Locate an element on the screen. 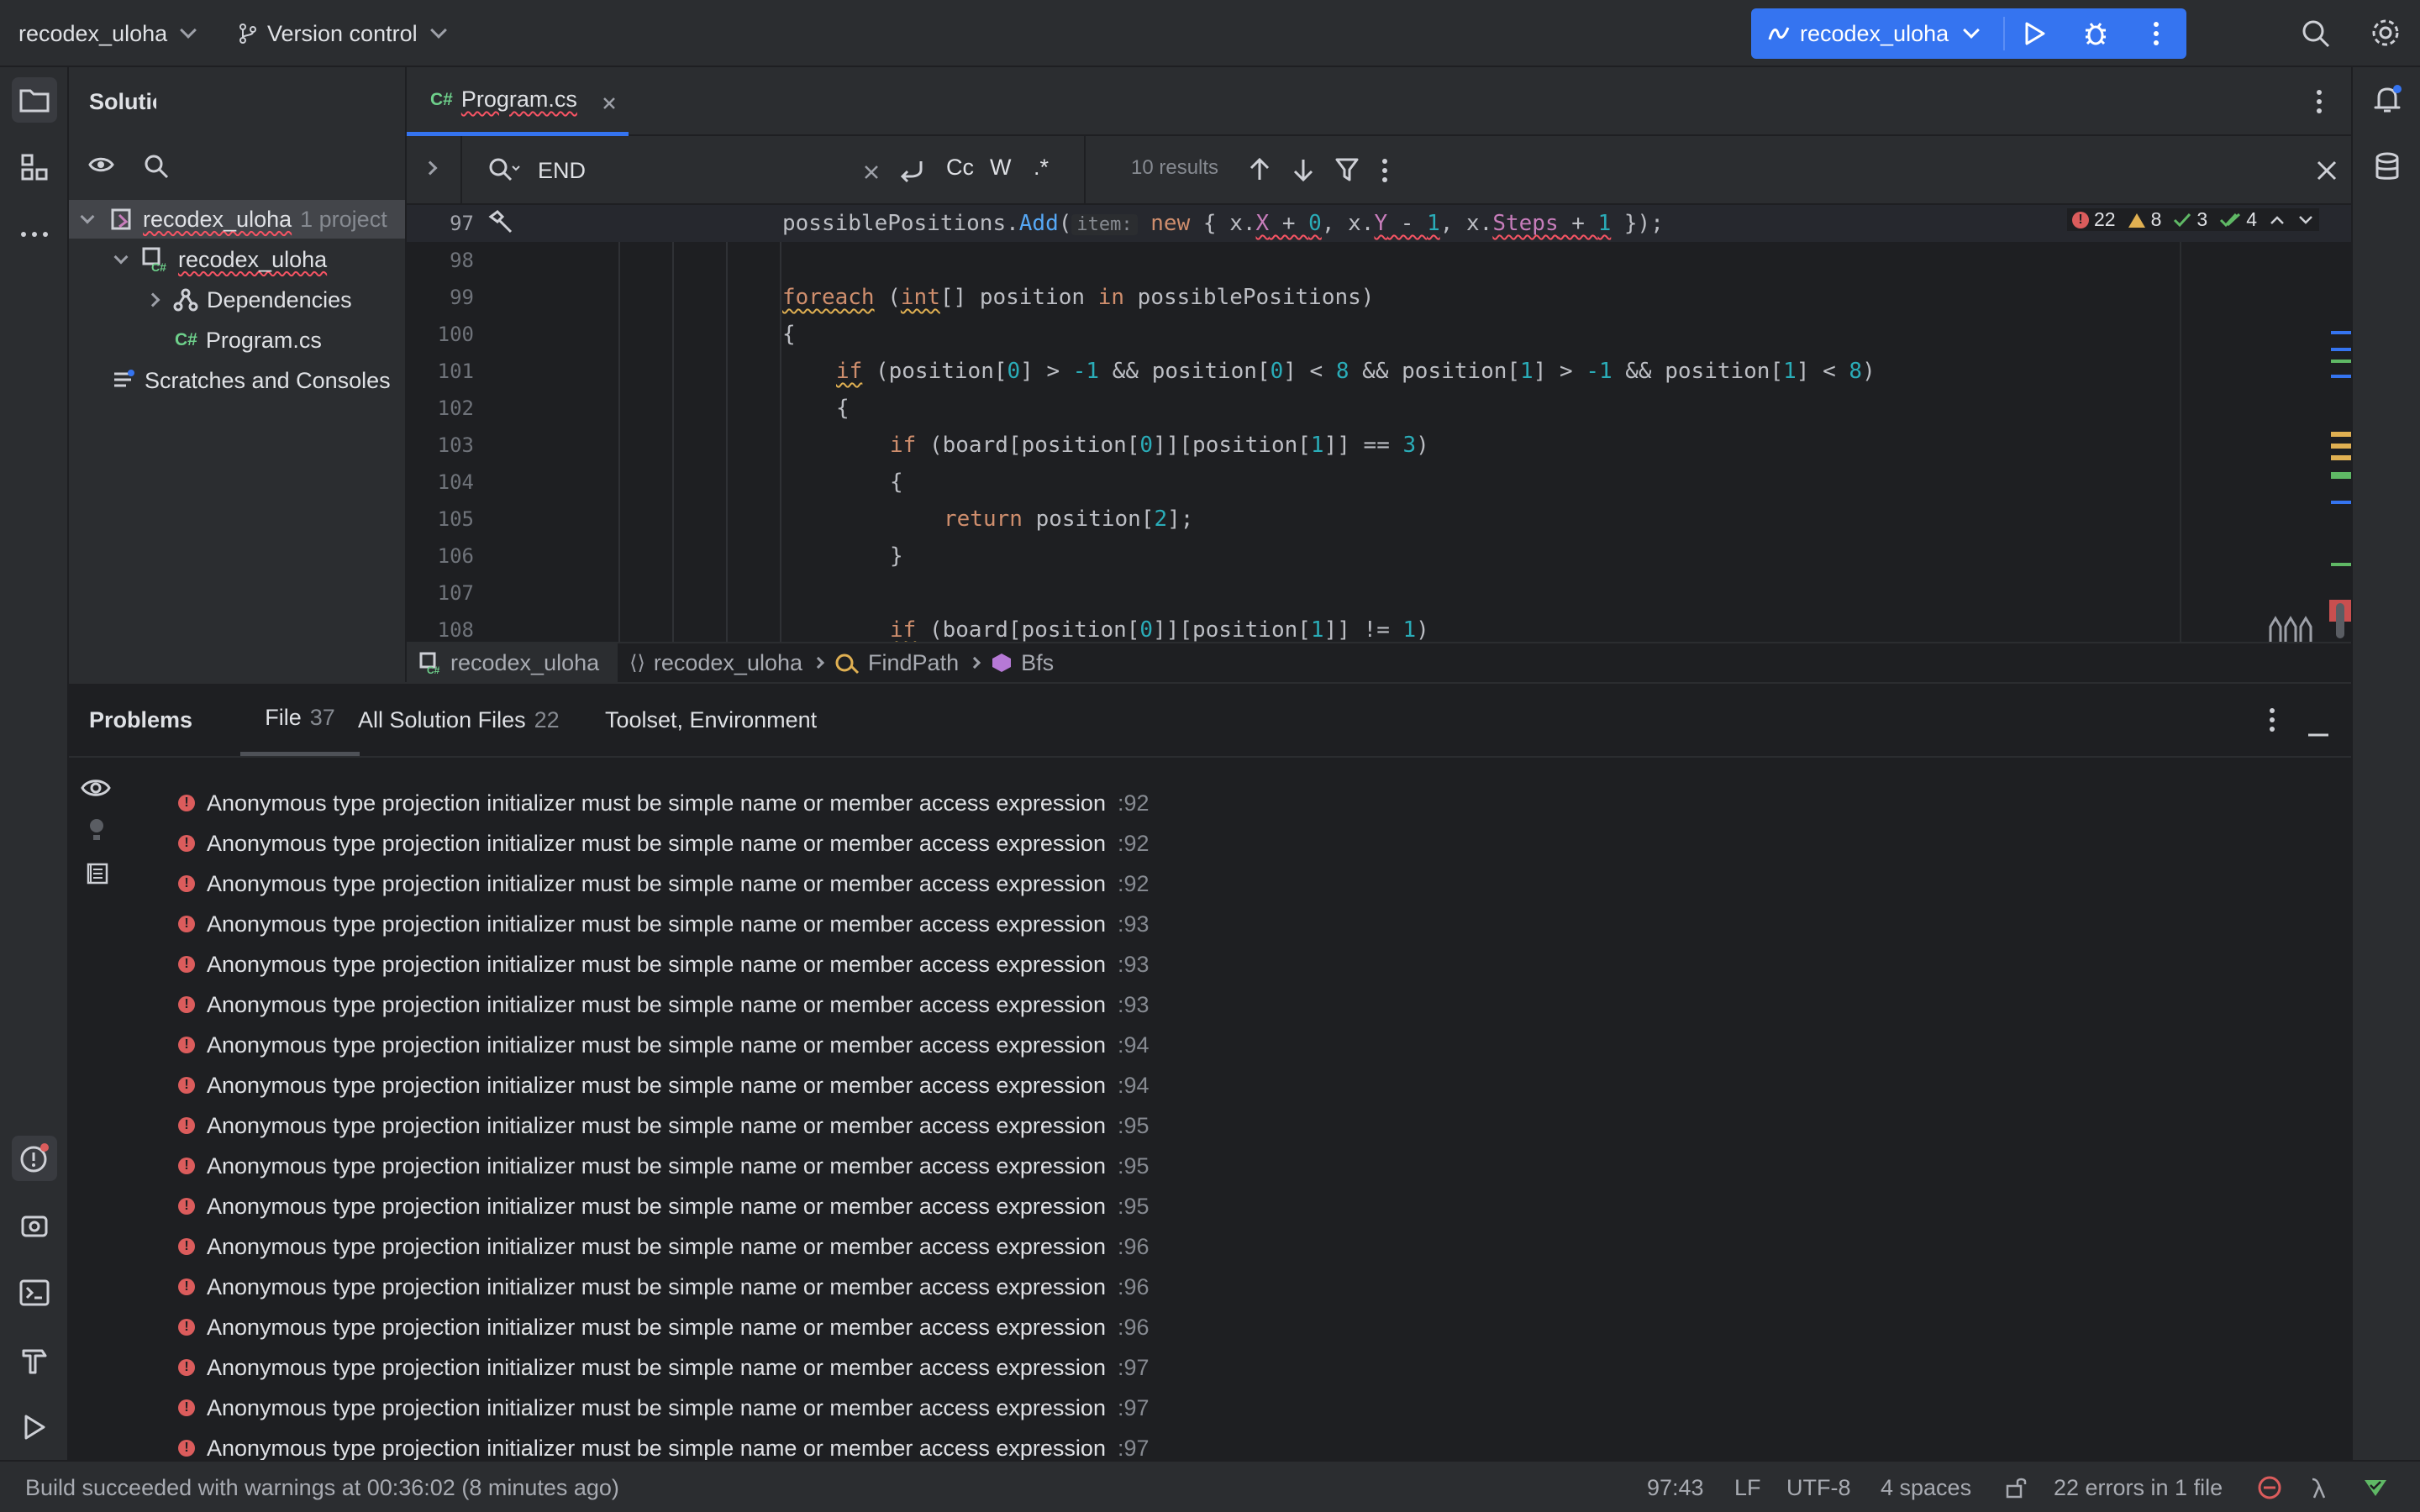 The width and height of the screenshot is (2420, 1512). minimize-icon is located at coordinates (2318, 735).